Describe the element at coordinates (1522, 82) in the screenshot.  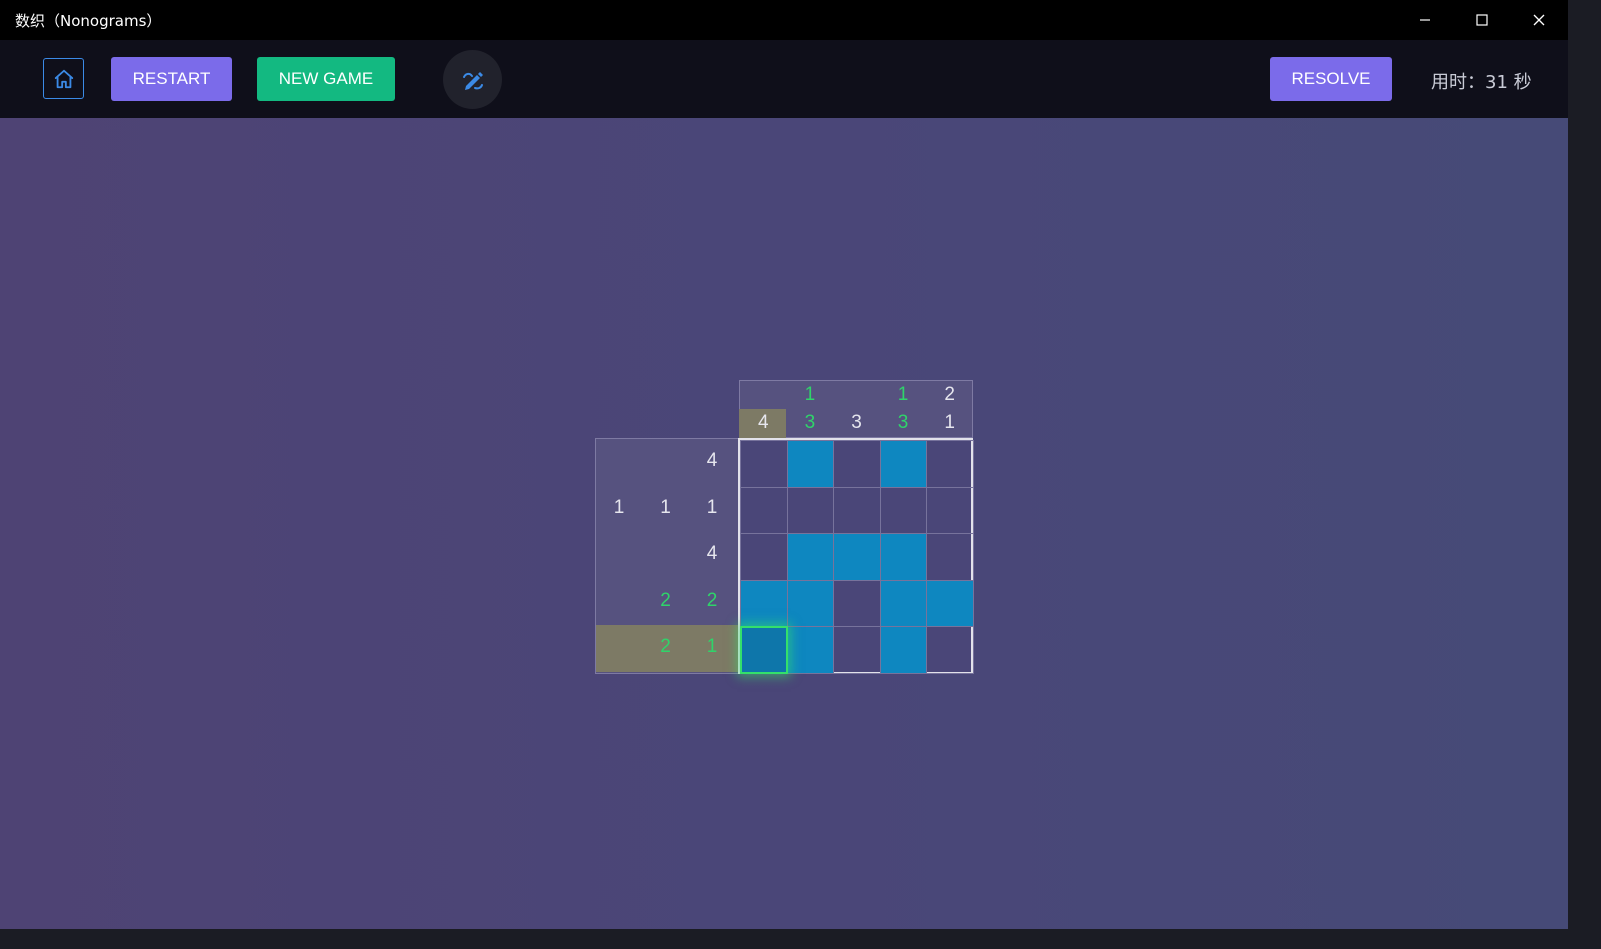
I see `timer-unit: 秒` at that location.